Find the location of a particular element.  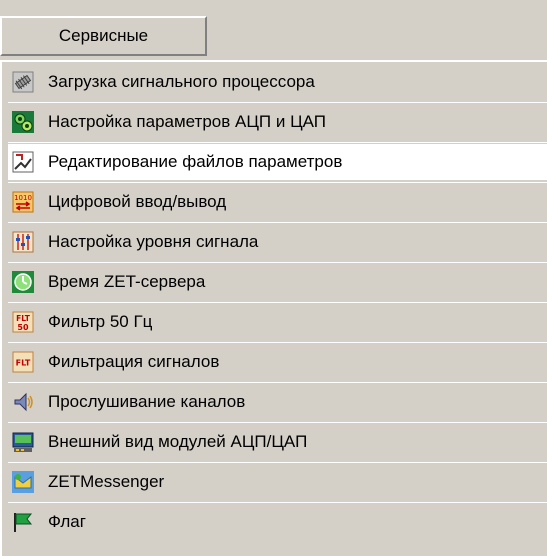

flag-icon is located at coordinates (23, 522).